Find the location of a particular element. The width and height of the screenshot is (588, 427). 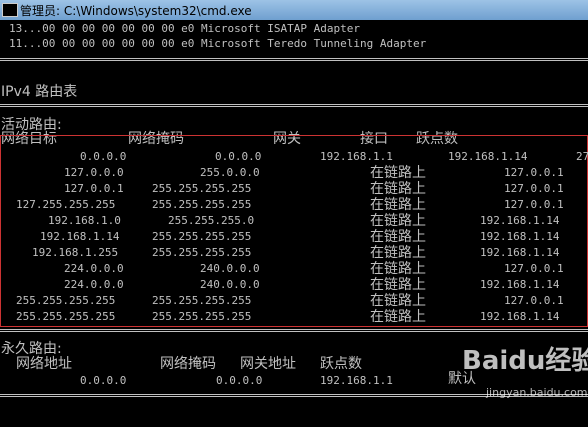

route-dest: 127.255.255.255 is located at coordinates (66, 204).